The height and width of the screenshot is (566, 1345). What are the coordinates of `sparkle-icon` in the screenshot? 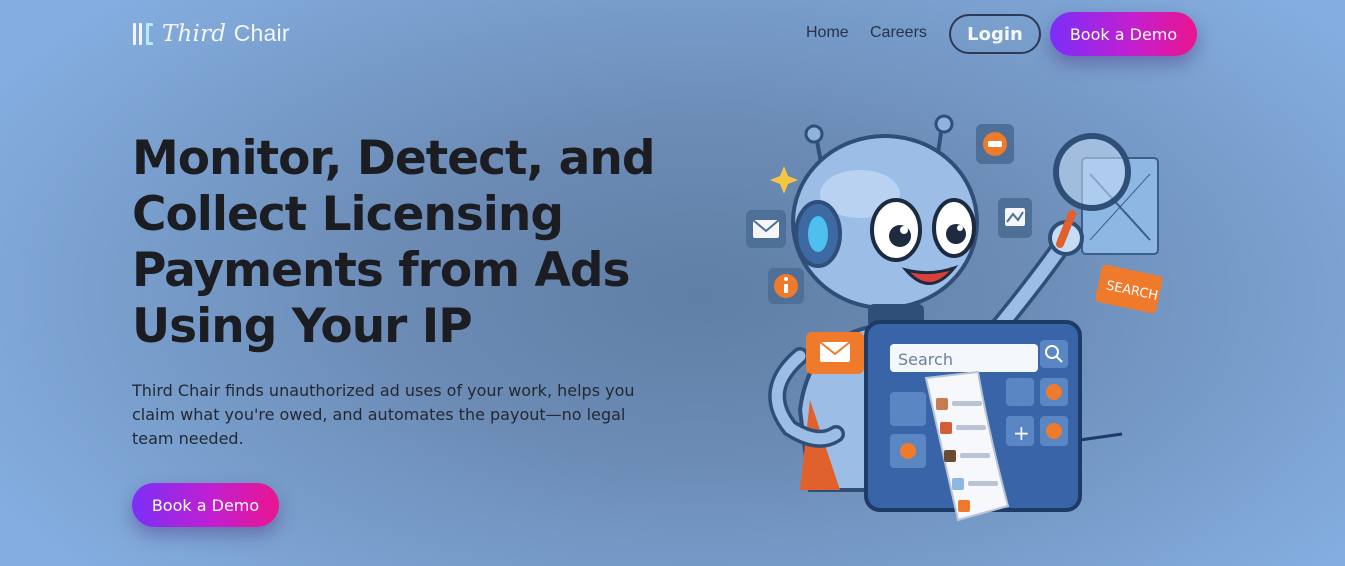 It's located at (784, 180).